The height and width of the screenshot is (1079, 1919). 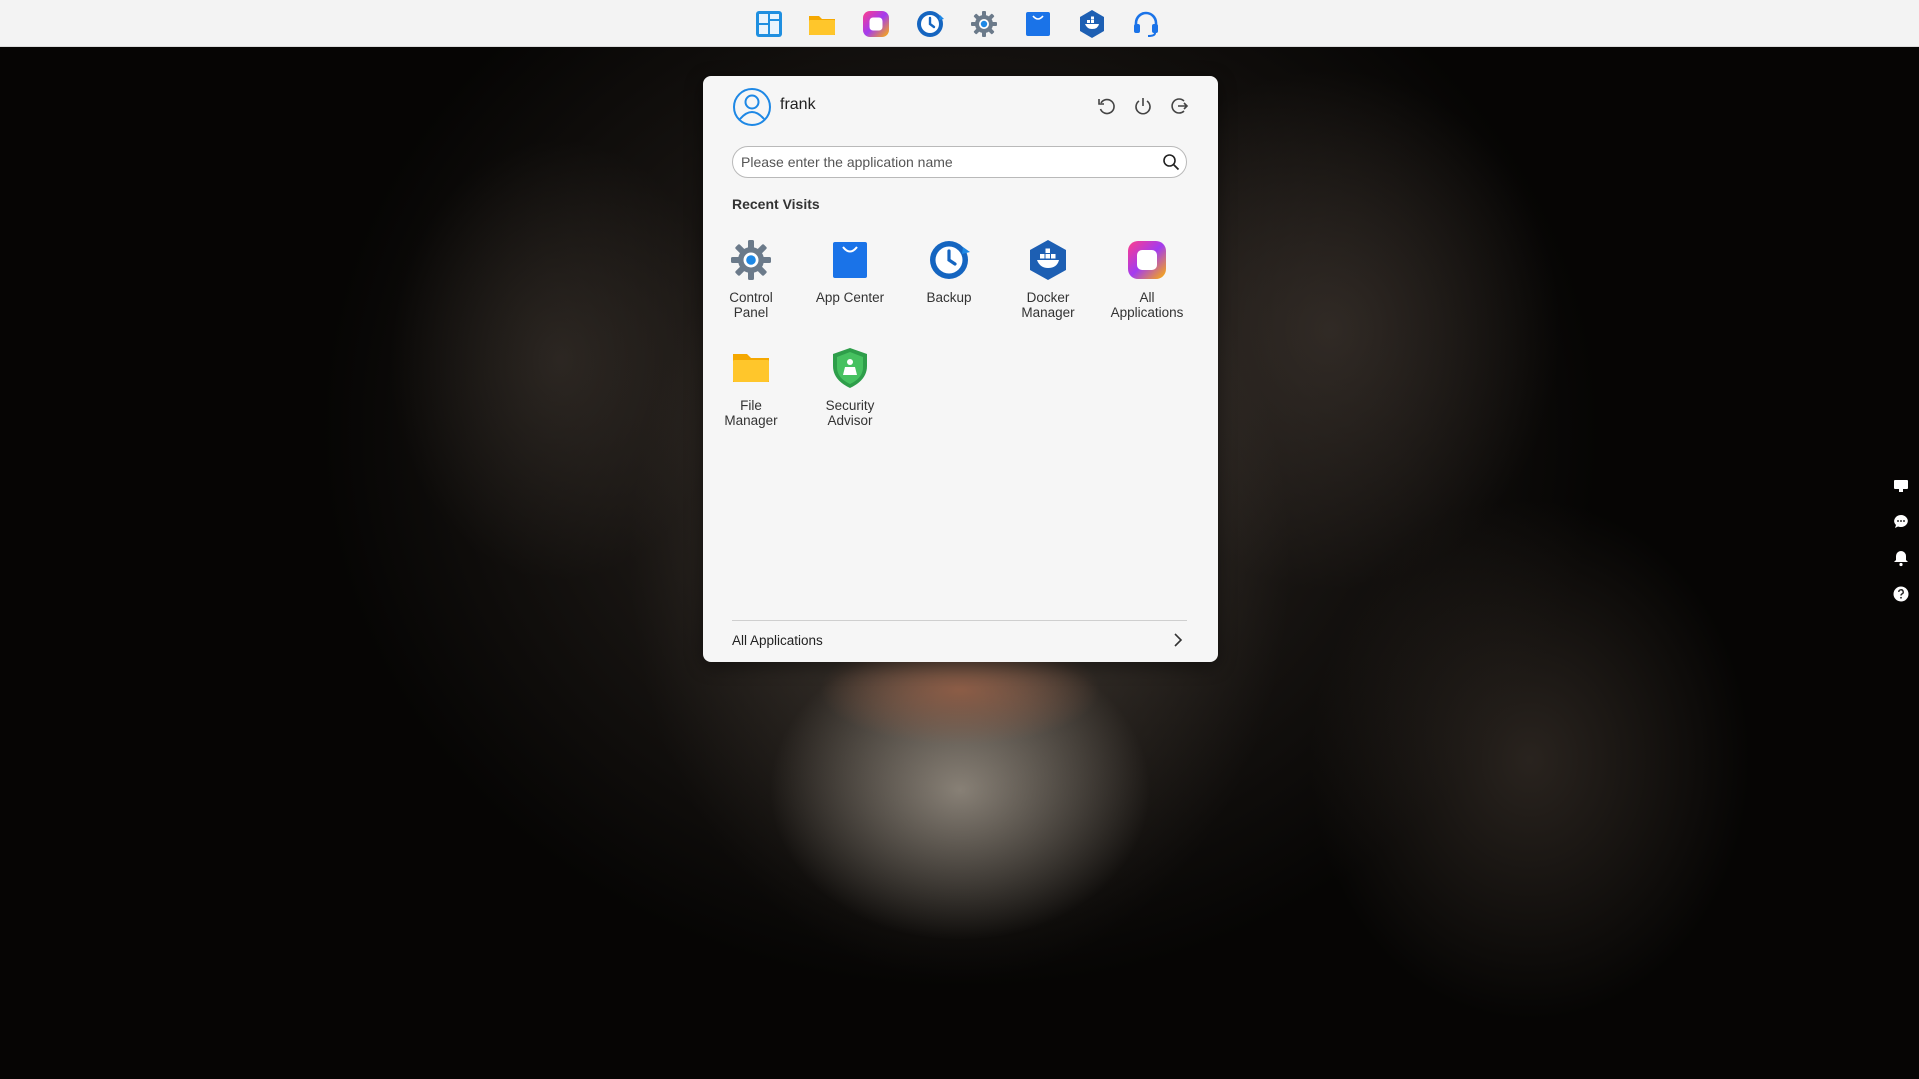 What do you see at coordinates (959, 620) in the screenshot?
I see `divider` at bounding box center [959, 620].